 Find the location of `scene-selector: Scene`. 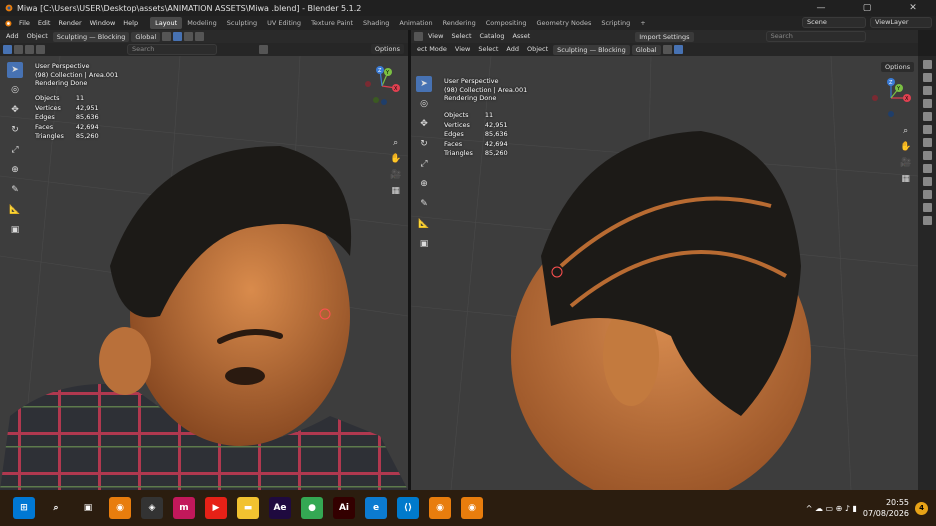

scene-selector: Scene is located at coordinates (834, 22).